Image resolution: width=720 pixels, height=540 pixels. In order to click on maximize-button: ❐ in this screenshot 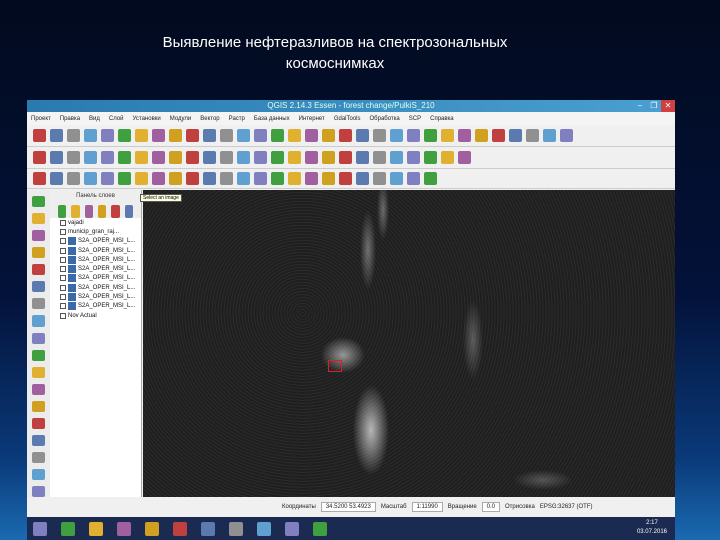, I will do `click(654, 106)`.